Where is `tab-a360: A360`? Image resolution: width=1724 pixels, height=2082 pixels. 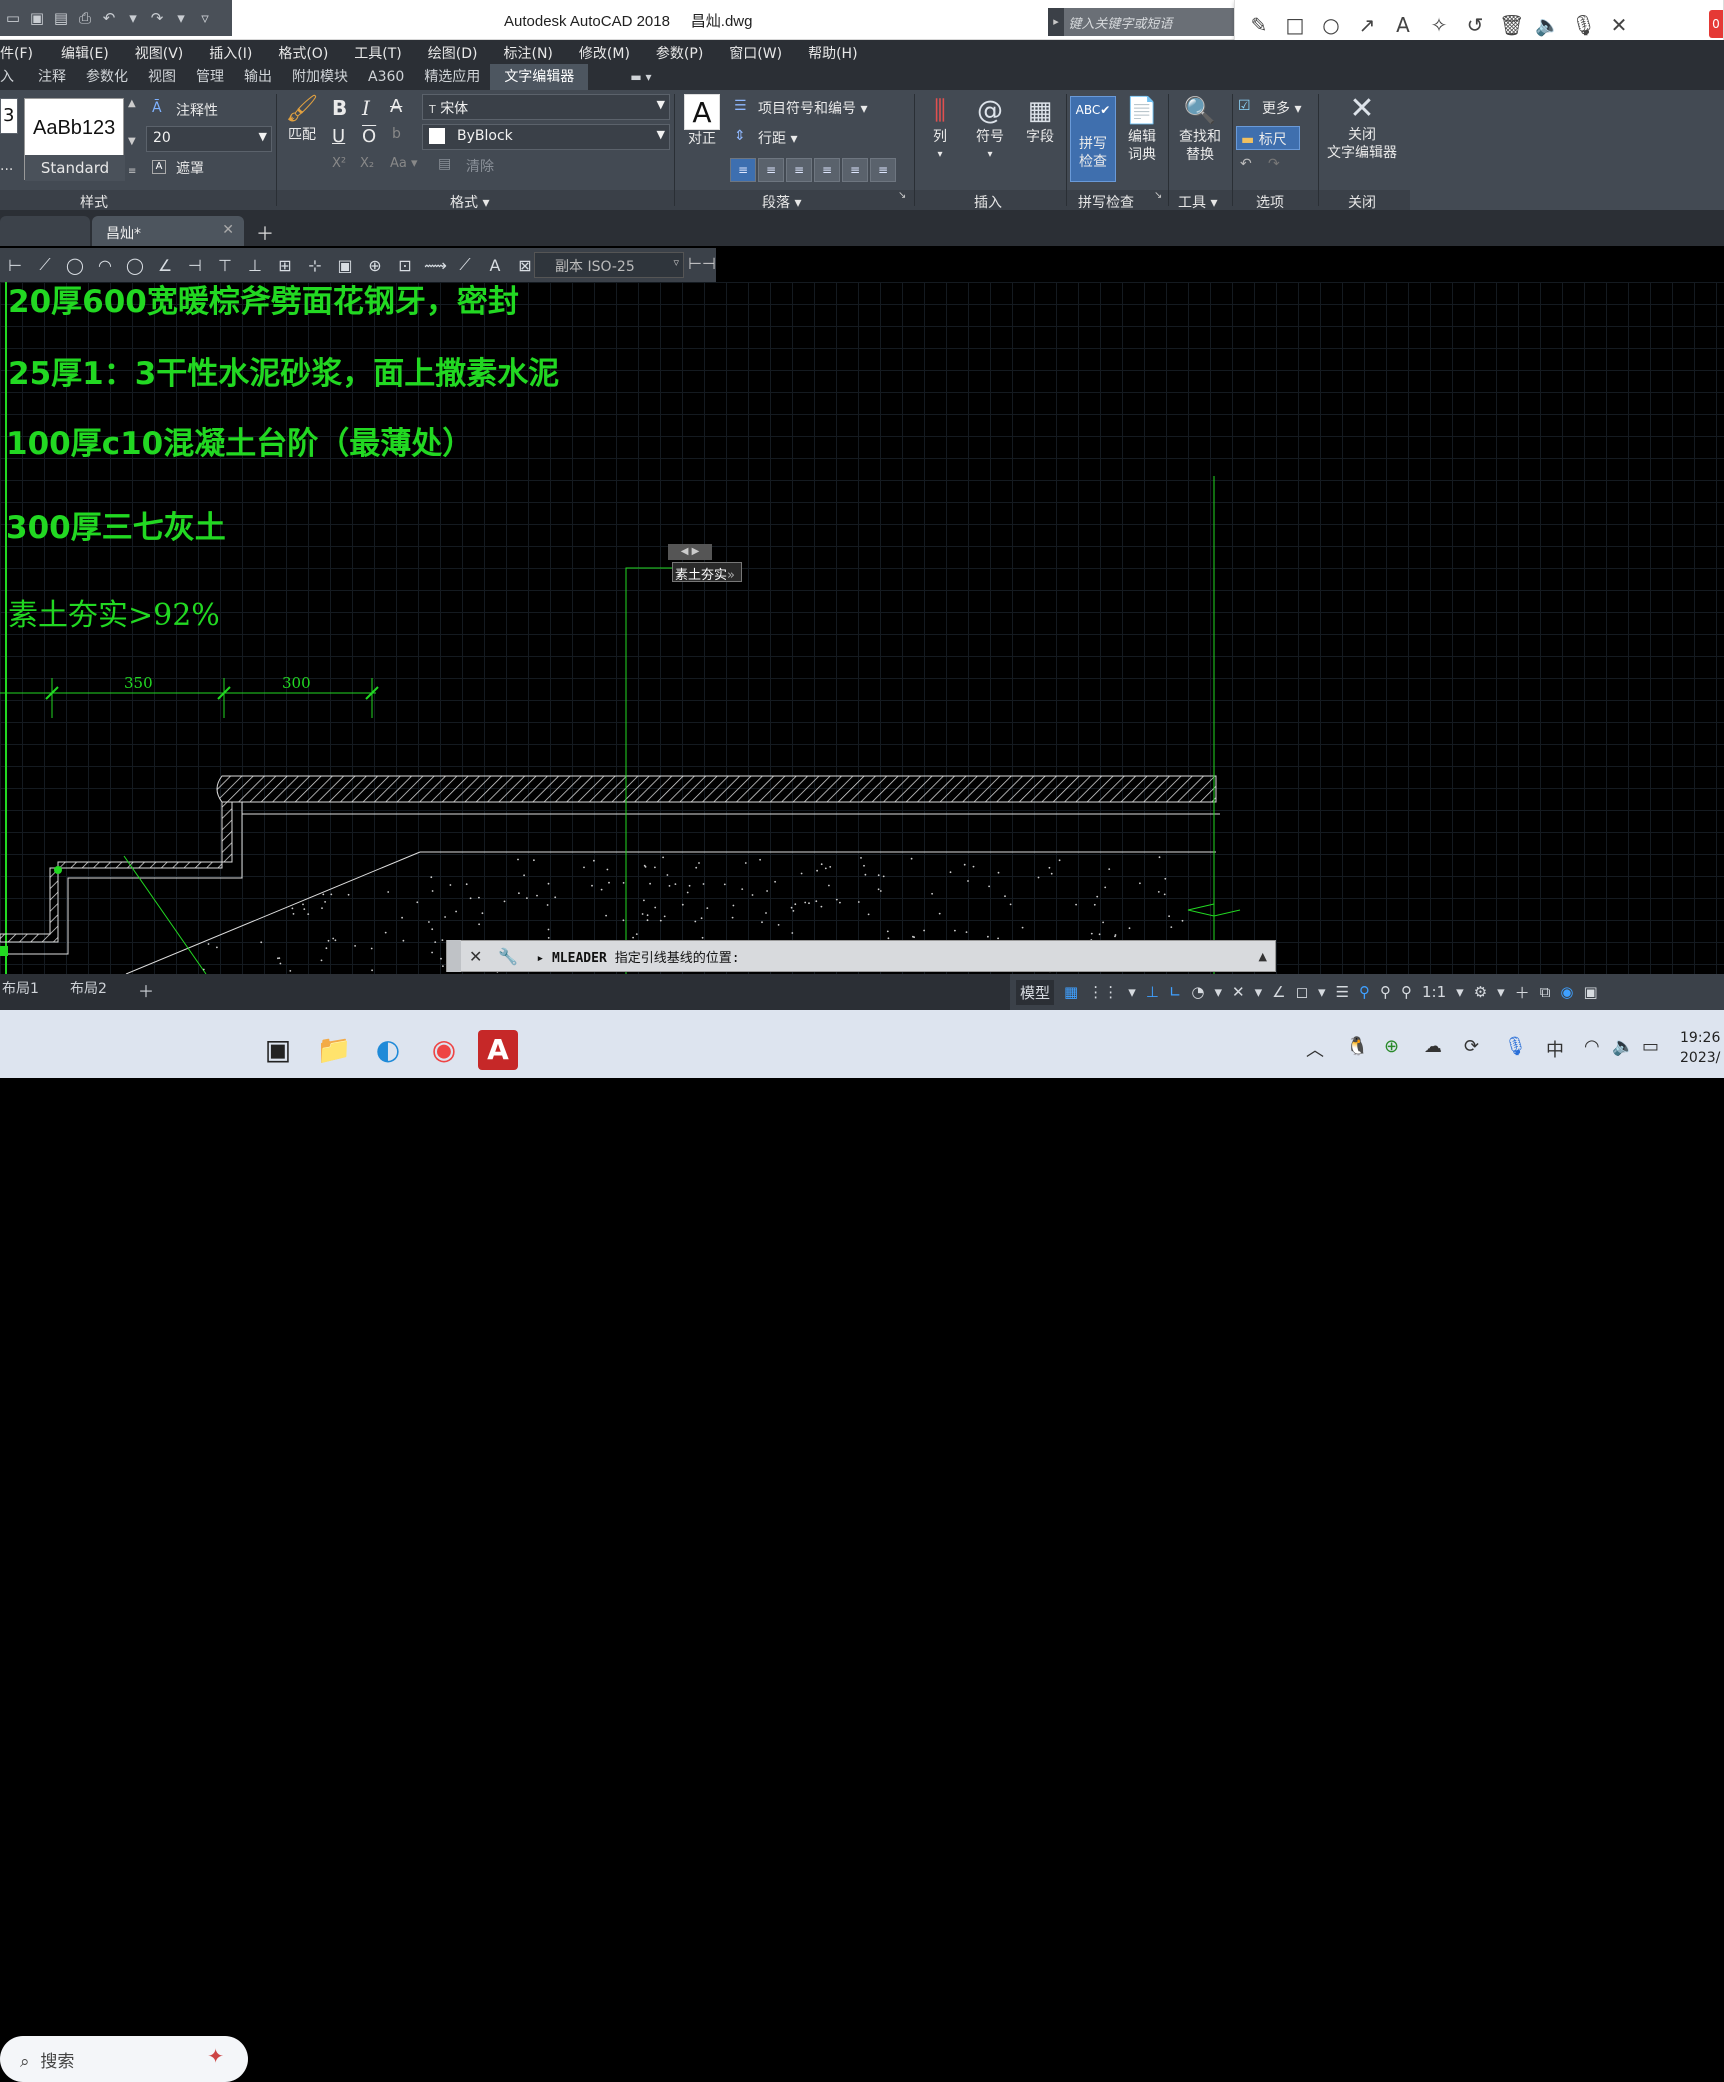 tab-a360: A360 is located at coordinates (396, 77).